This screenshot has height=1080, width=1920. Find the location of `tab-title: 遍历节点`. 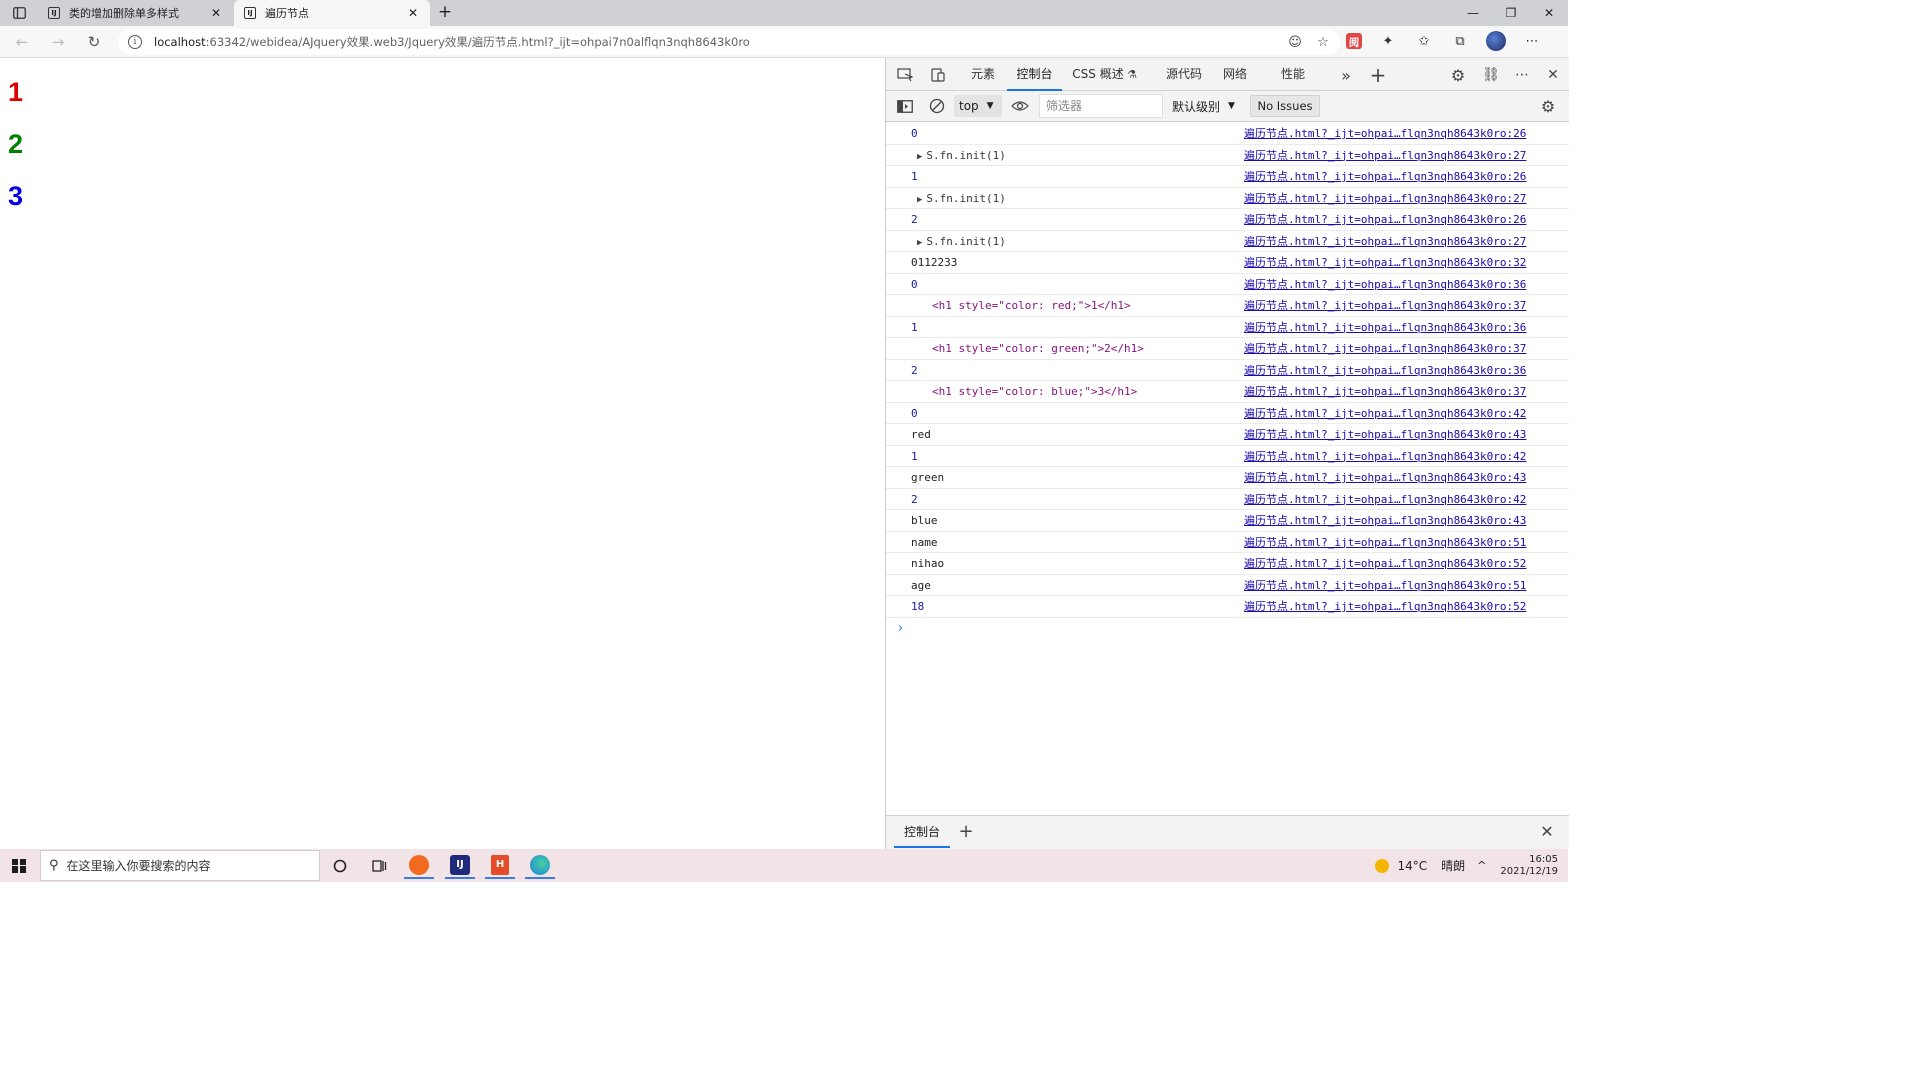

tab-title: 遍历节点 is located at coordinates (287, 13).